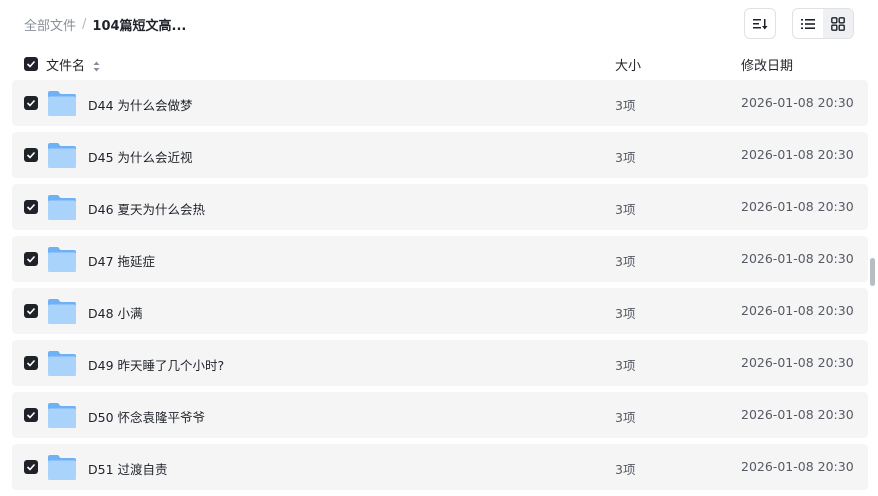  I want to click on table-row: D44 为什么会做梦 3项 2026-01-08 20:30, so click(440, 103).